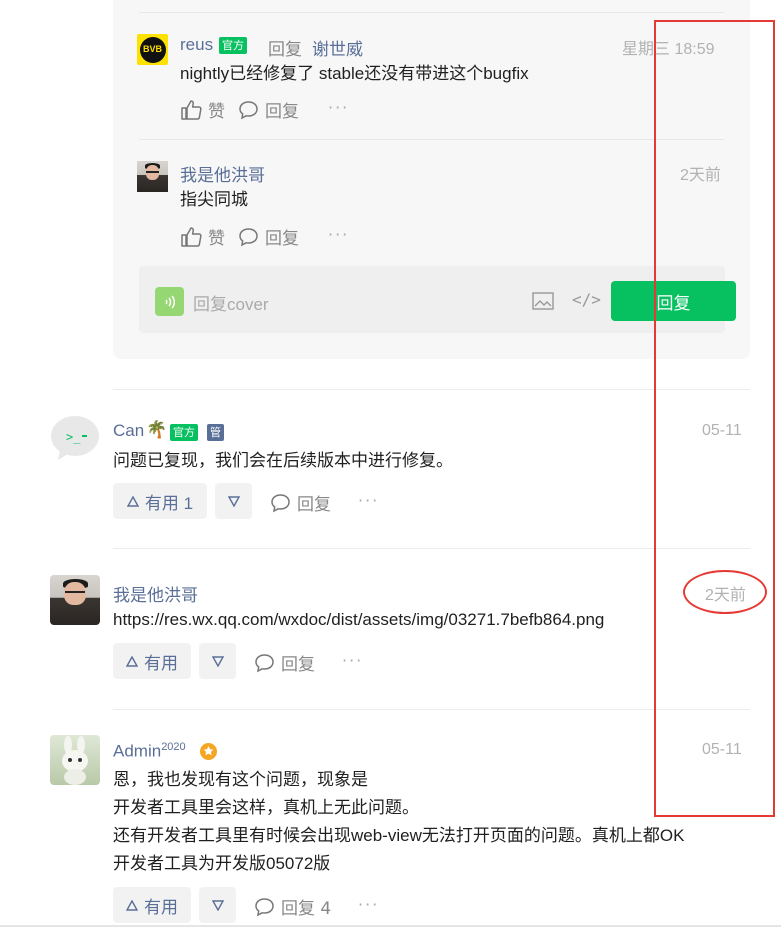 This screenshot has height=927, width=781. I want to click on wechat-voice-icon, so click(169, 301).